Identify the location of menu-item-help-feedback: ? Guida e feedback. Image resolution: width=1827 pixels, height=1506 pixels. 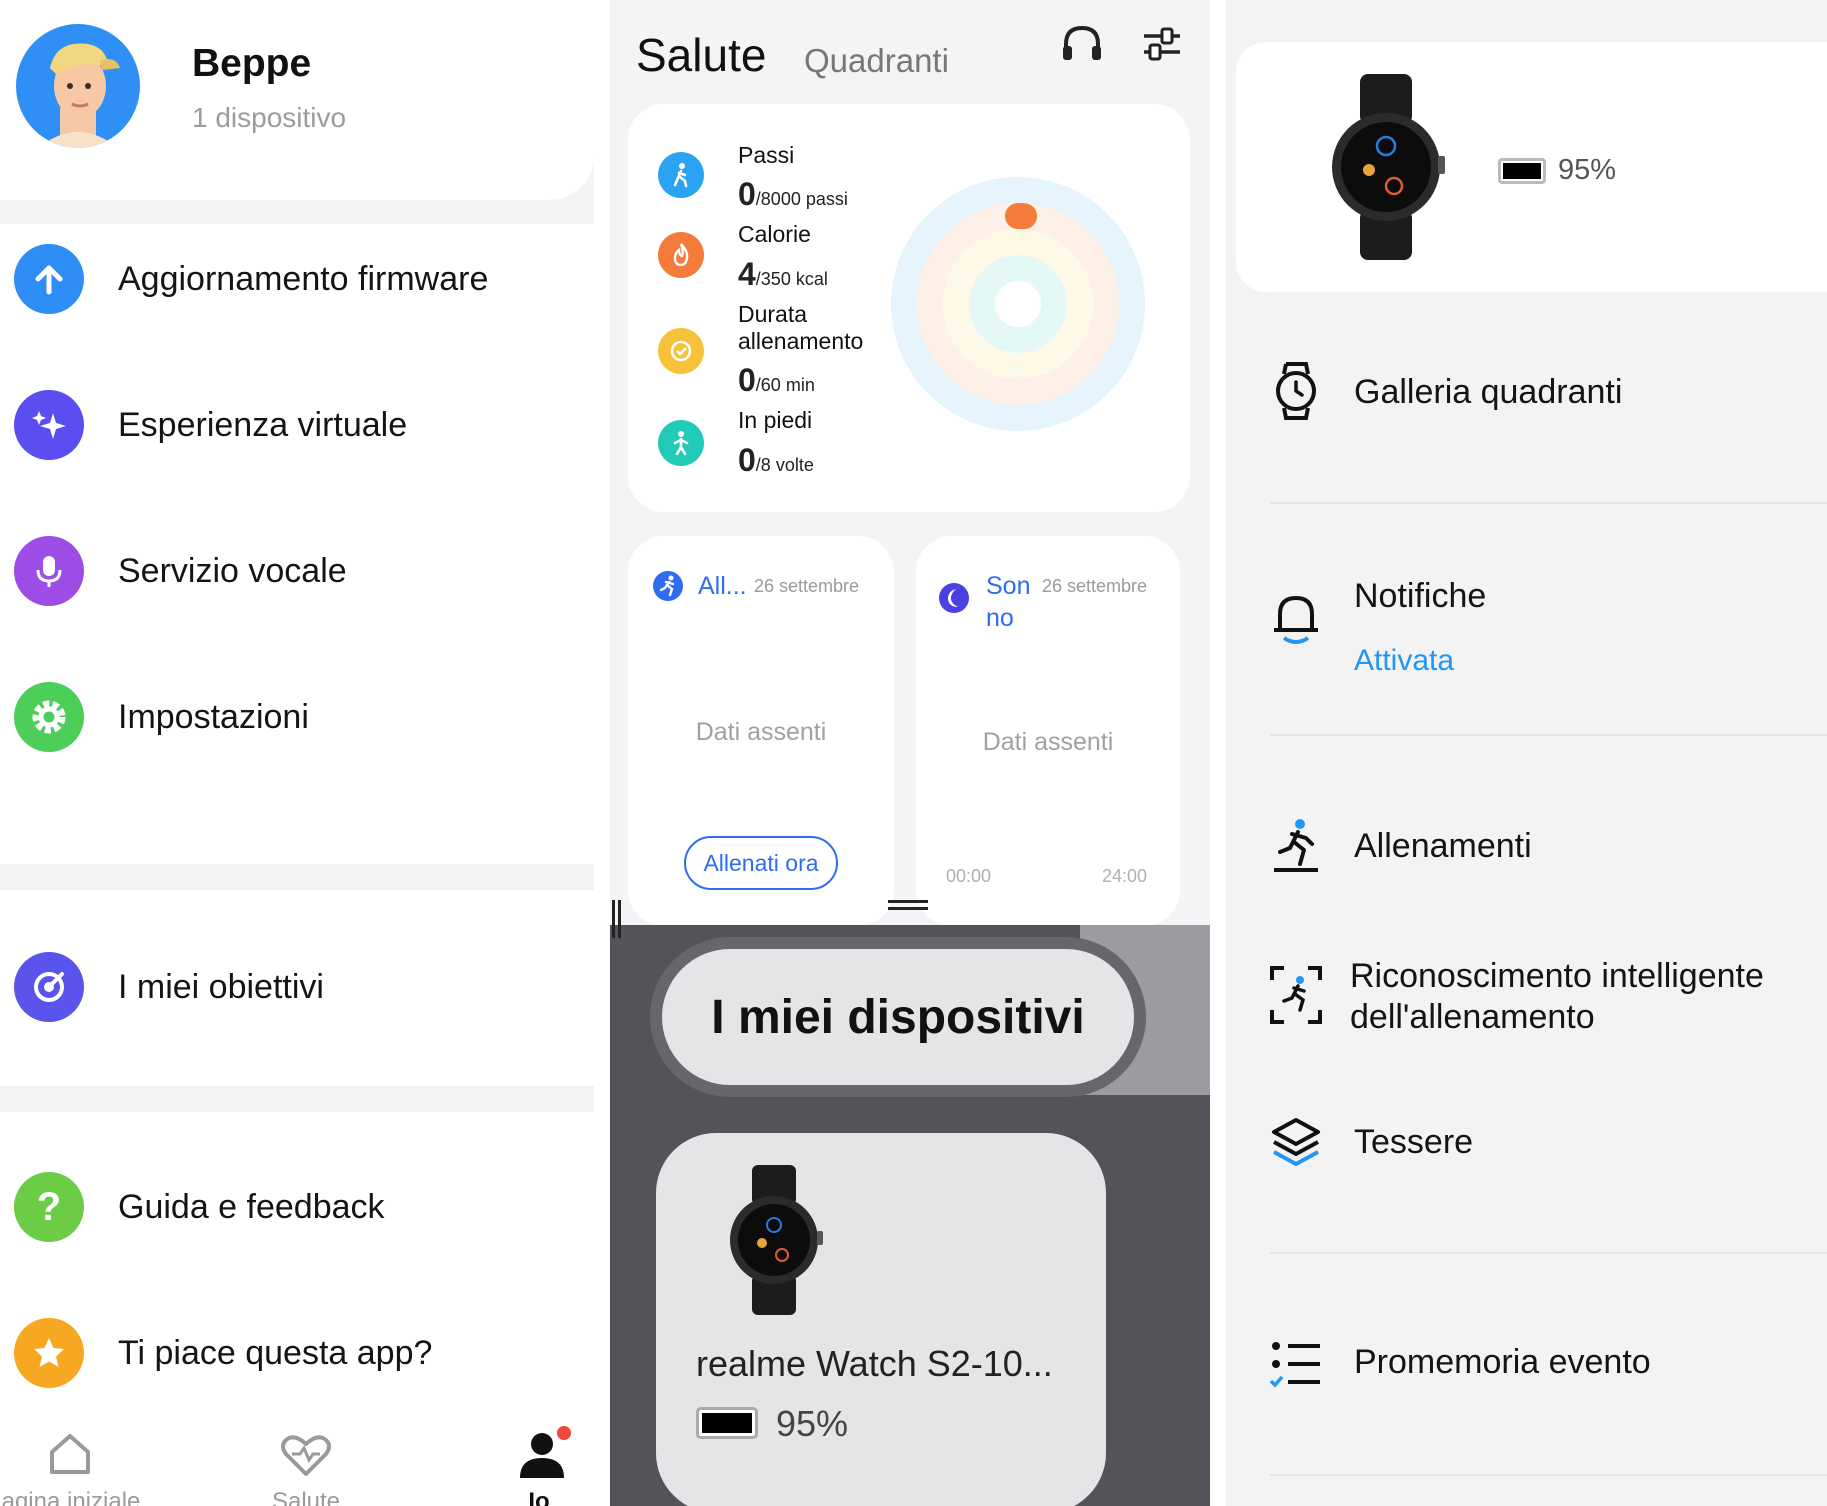
(297, 1207).